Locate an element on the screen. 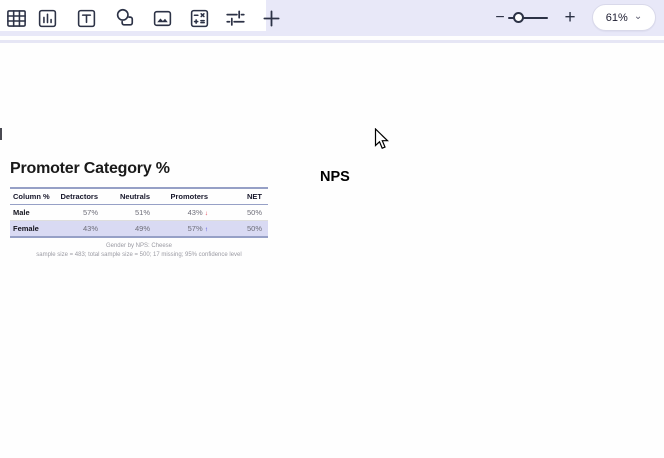  column-header: Column % is located at coordinates (33, 196).